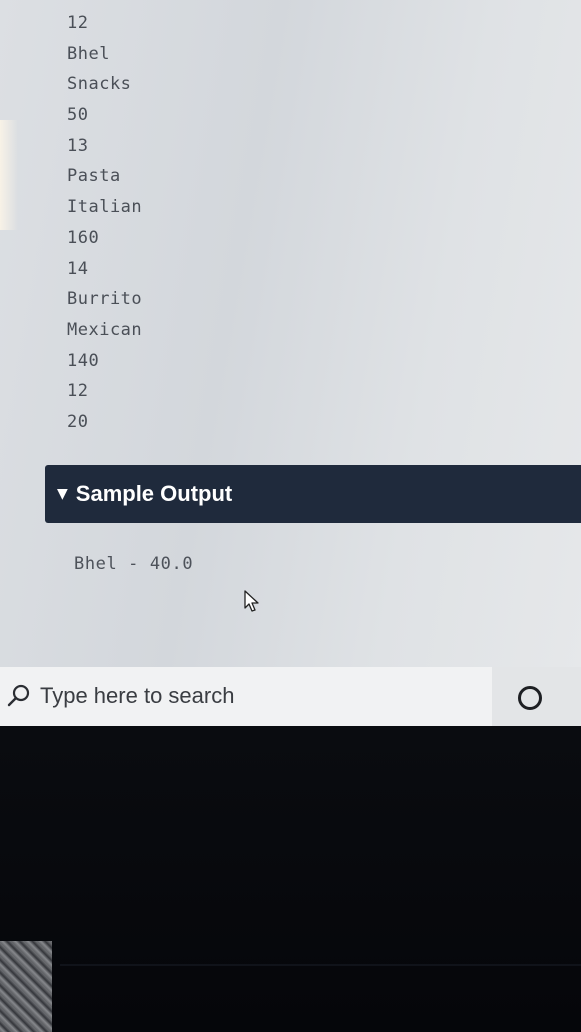 Image resolution: width=581 pixels, height=1032 pixels. What do you see at coordinates (137, 695) in the screenshot?
I see `search-placeholder: Type here to search` at bounding box center [137, 695].